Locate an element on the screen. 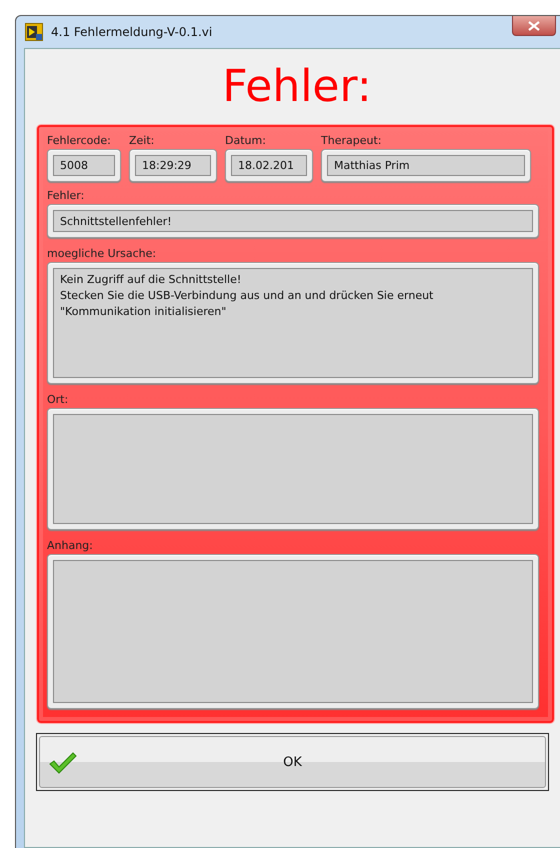 Image resolution: width=560 pixels, height=848 pixels. field-label: Datum: is located at coordinates (246, 141).